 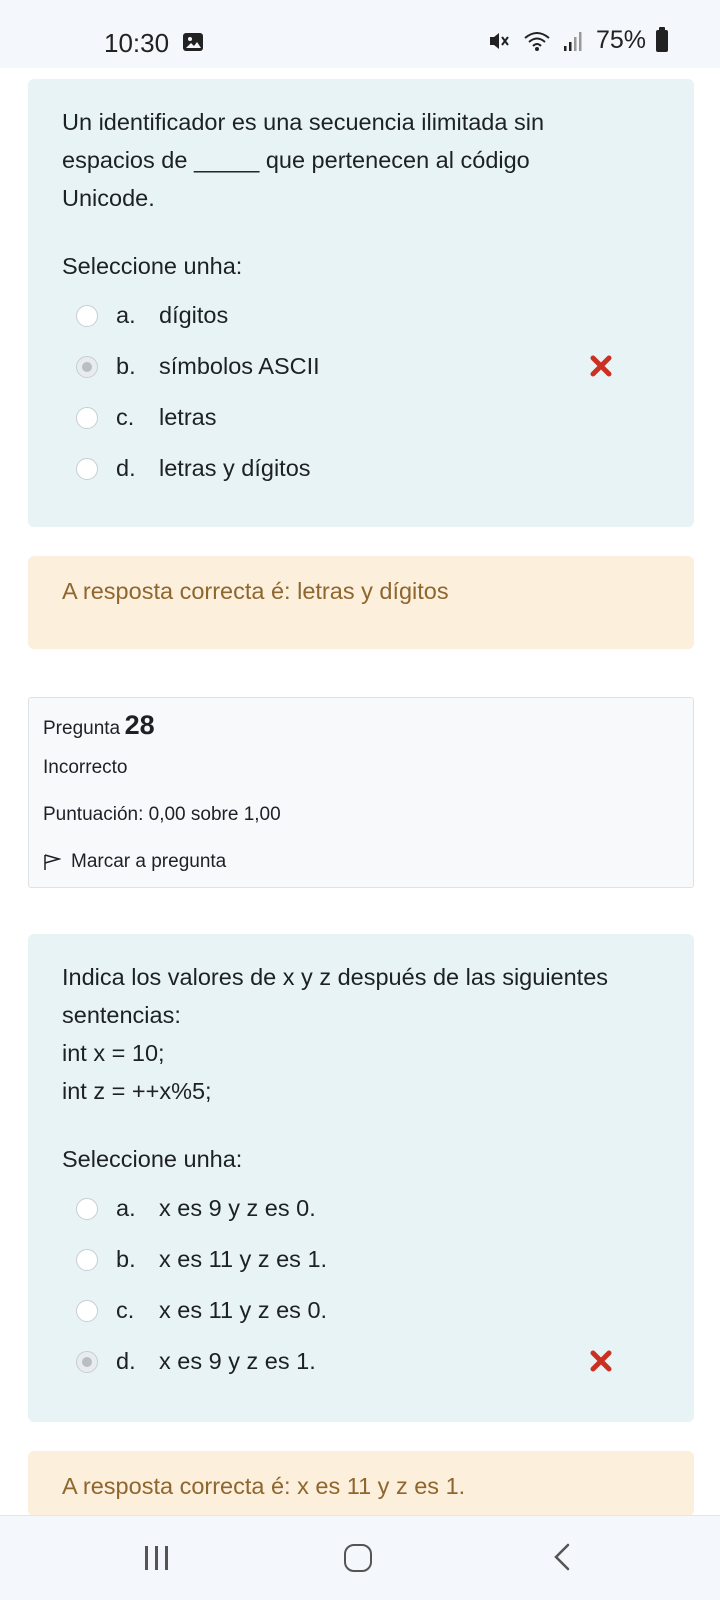 I want to click on option-b: b. x es 11 y z es 1., so click(x=361, y=1261).